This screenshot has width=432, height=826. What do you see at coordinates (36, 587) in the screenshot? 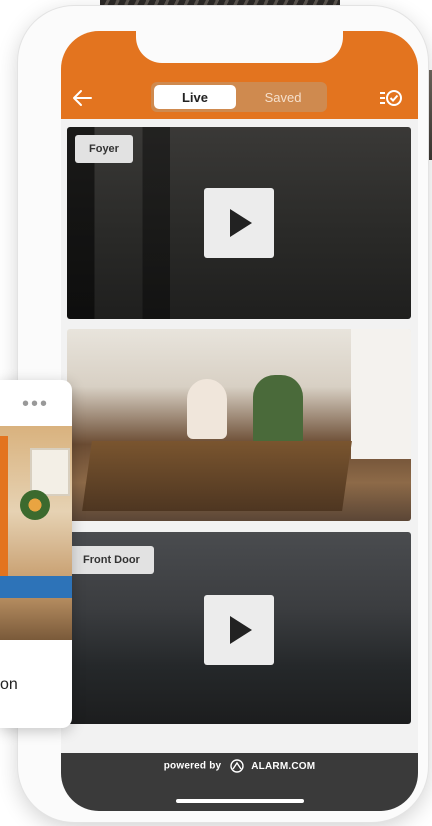
I see `scene-box` at bounding box center [36, 587].